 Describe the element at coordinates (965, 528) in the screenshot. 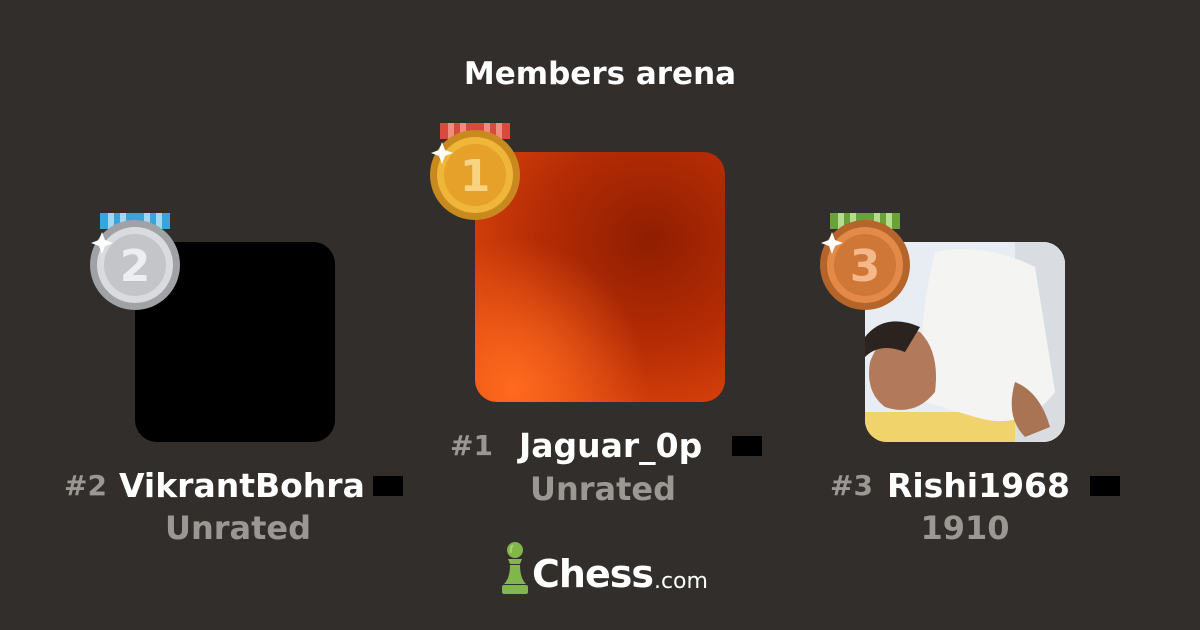

I see `rating: 1910` at that location.